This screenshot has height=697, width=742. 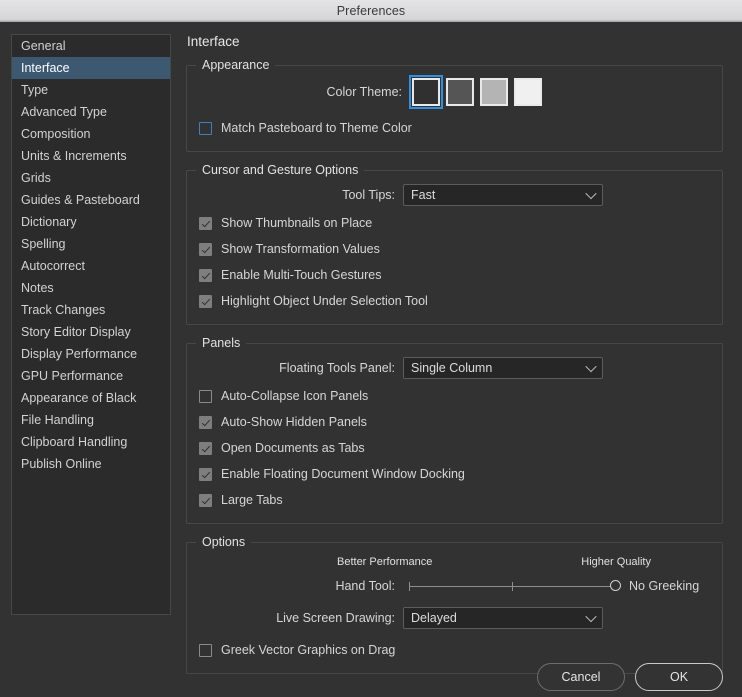 I want to click on sidebar-item-grids: Grids, so click(x=91, y=178).